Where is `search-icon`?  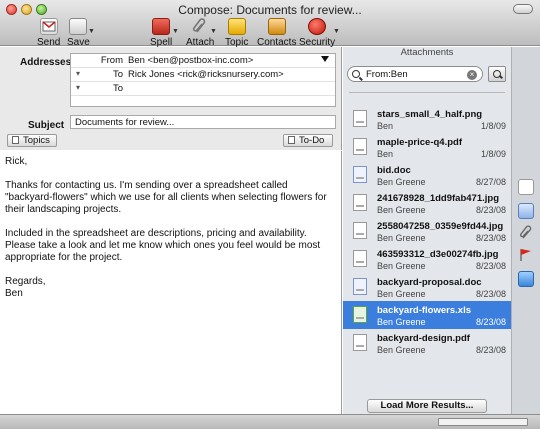
search-icon is located at coordinates (356, 74).